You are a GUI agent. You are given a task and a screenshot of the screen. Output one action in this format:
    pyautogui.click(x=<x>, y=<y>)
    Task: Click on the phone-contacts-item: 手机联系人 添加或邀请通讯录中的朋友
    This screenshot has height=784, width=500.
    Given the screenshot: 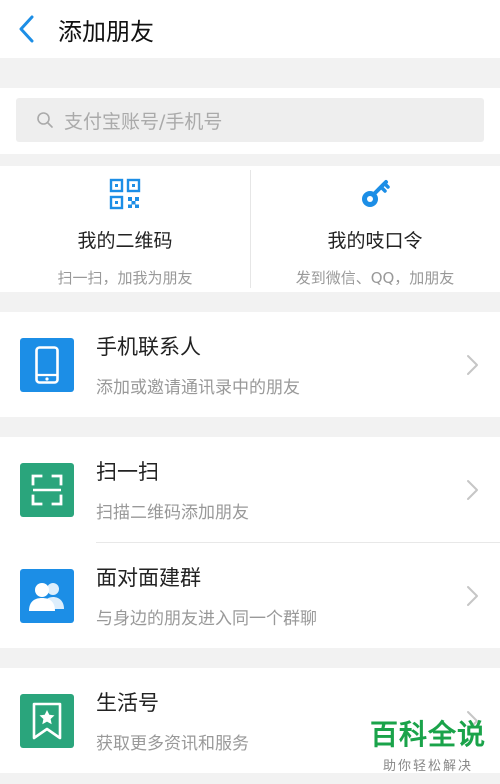 What is the action you would take?
    pyautogui.click(x=250, y=364)
    